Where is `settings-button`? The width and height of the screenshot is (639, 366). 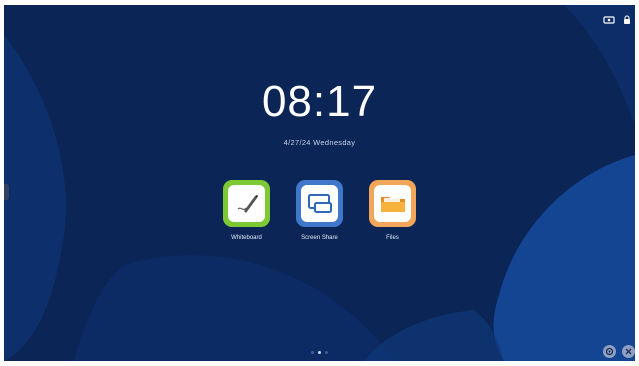
settings-button is located at coordinates (609, 351).